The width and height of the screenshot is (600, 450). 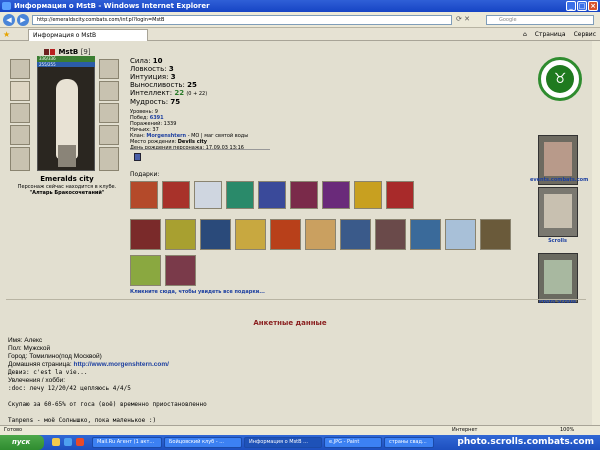 What do you see at coordinates (6, 6) in the screenshot?
I see `ie-icon` at bounding box center [6, 6].